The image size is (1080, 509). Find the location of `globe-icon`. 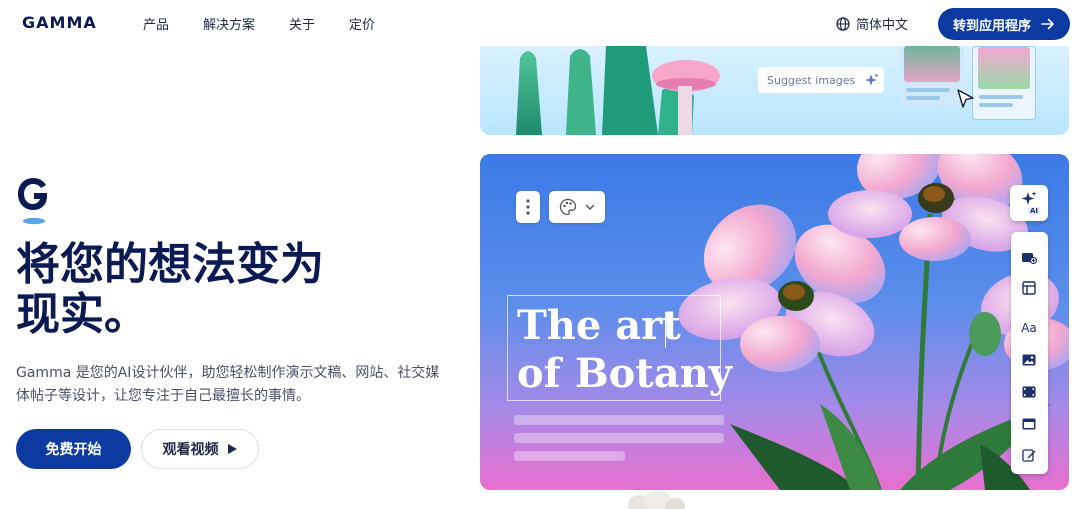

globe-icon is located at coordinates (843, 23).